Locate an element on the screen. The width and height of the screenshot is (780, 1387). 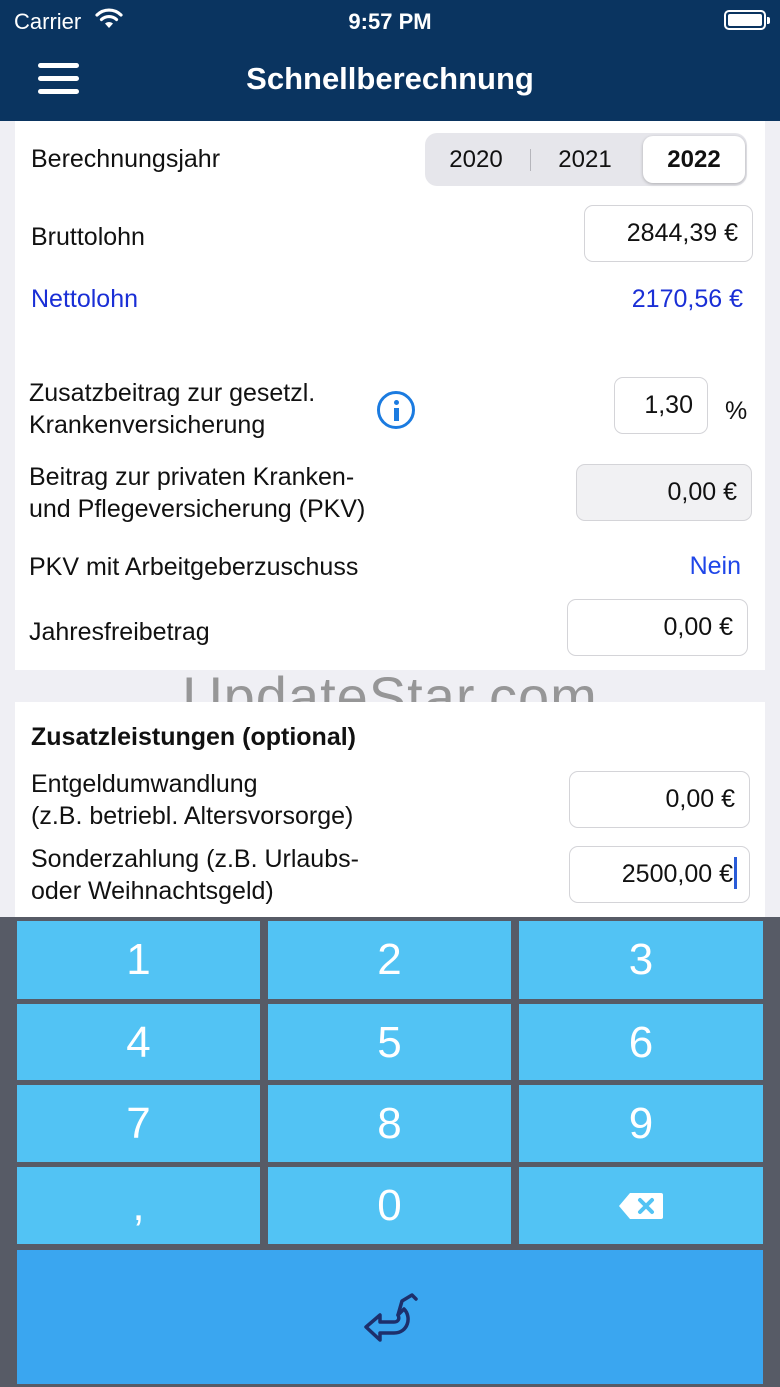
pkv-employer-label: PKV mit Arbeitgeberzuschuss is located at coordinates (194, 567).